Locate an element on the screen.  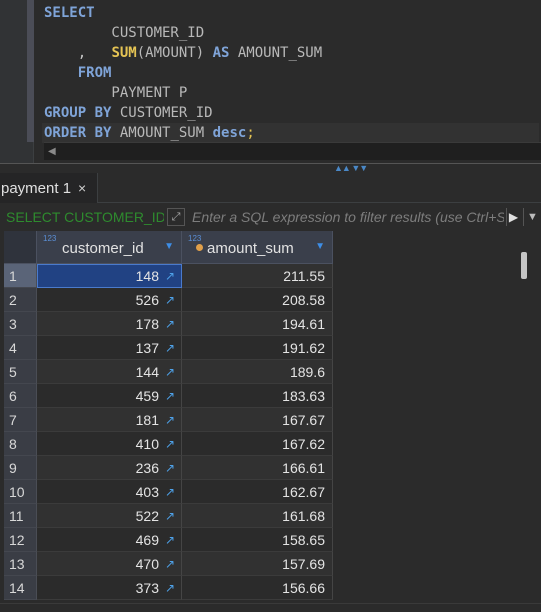
row-number: 3 is located at coordinates (20, 324).